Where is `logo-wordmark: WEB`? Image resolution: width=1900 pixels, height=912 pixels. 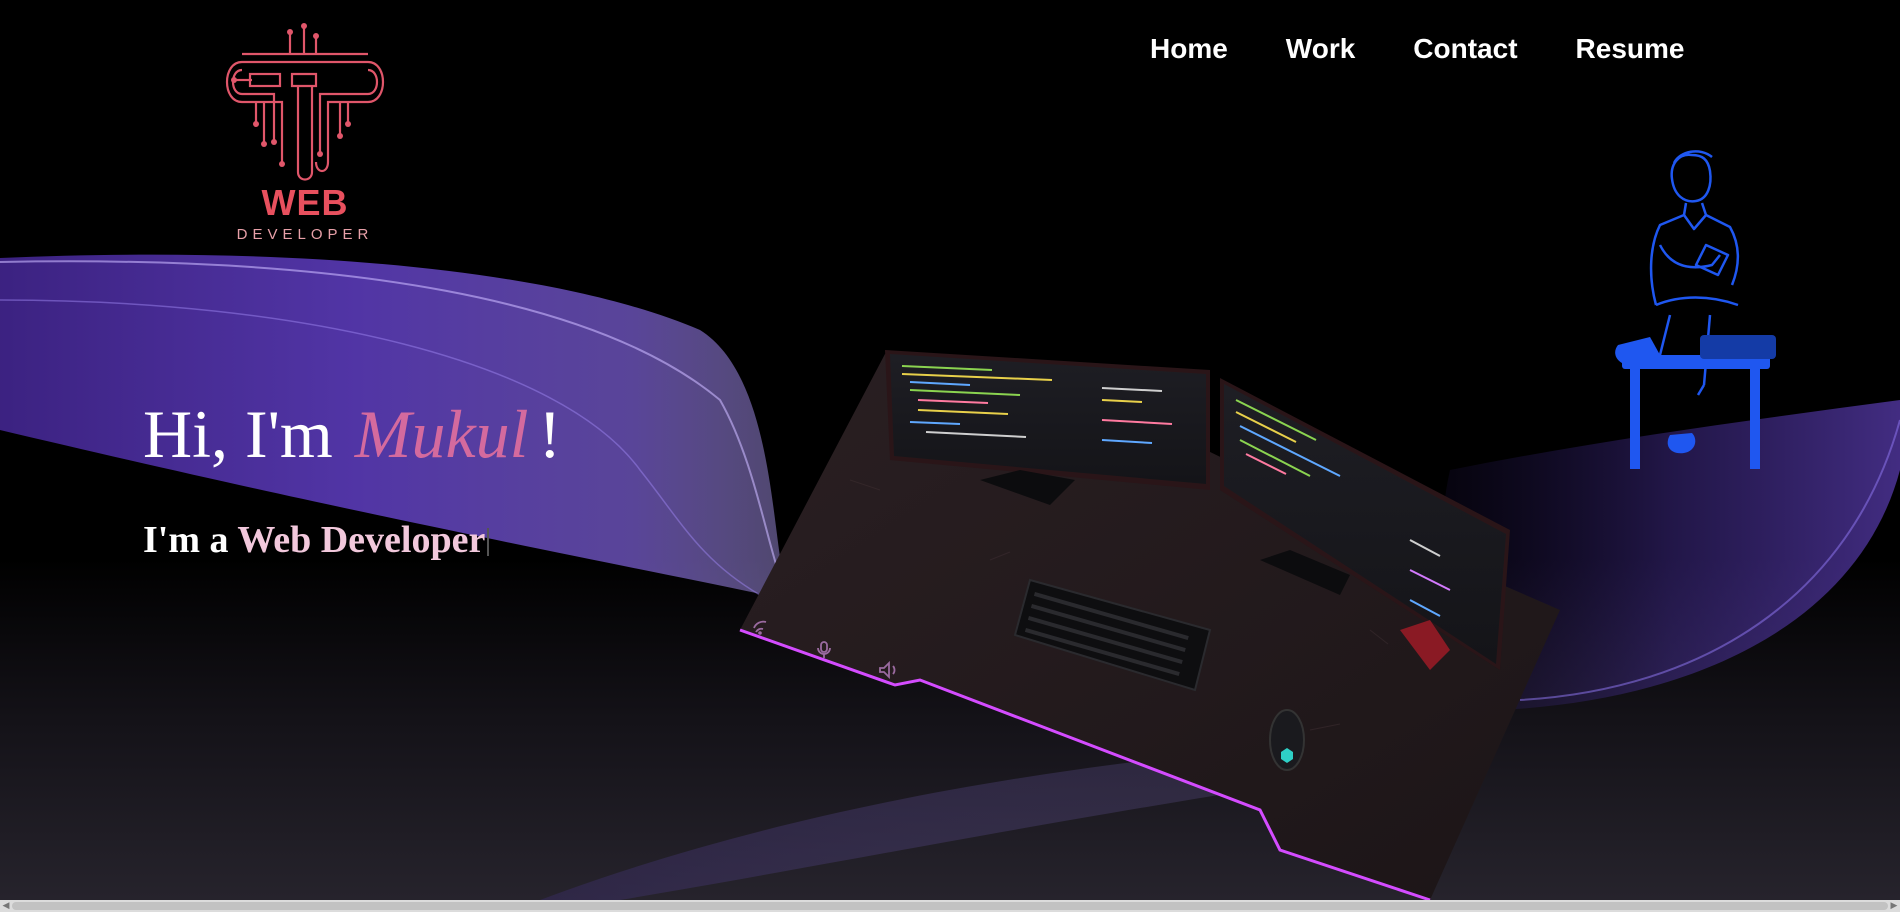 logo-wordmark: WEB is located at coordinates (305, 202).